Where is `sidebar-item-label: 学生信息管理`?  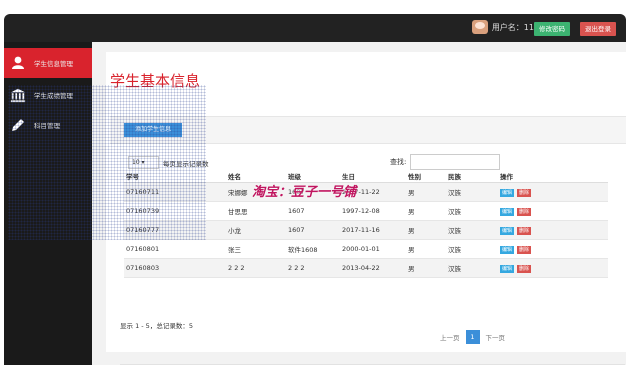
sidebar-item-label: 学生信息管理 is located at coordinates (53, 64).